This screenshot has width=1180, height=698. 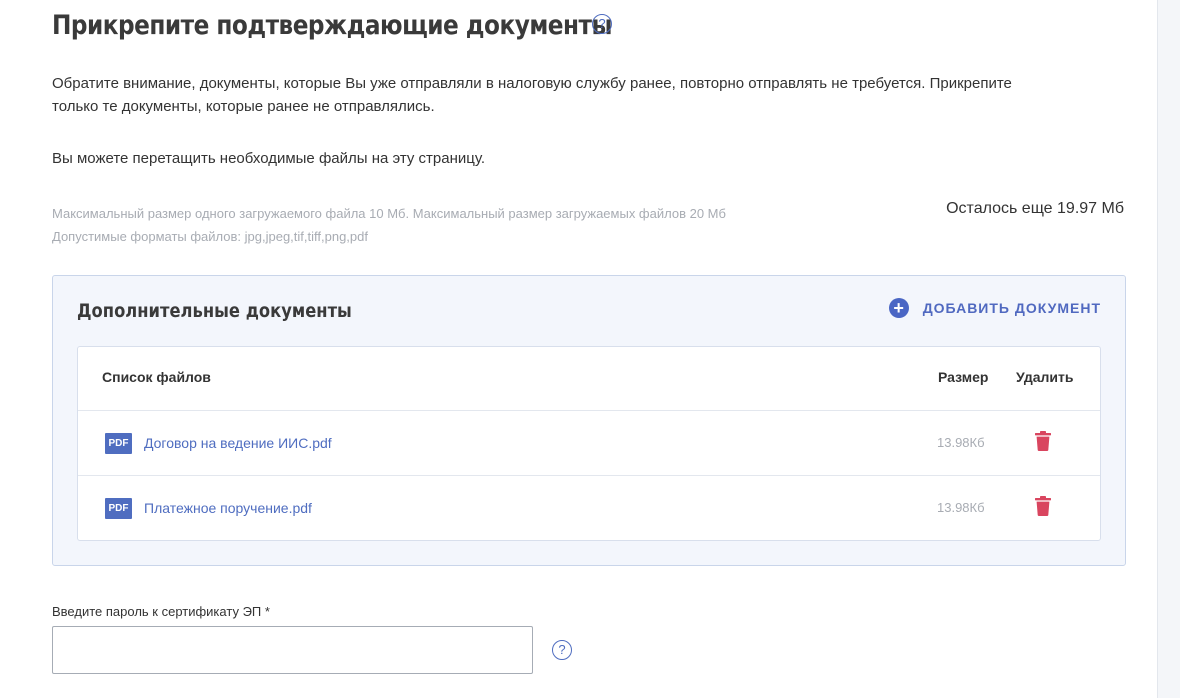 I want to click on file-link: Платежное поручение.pdf, so click(x=228, y=508).